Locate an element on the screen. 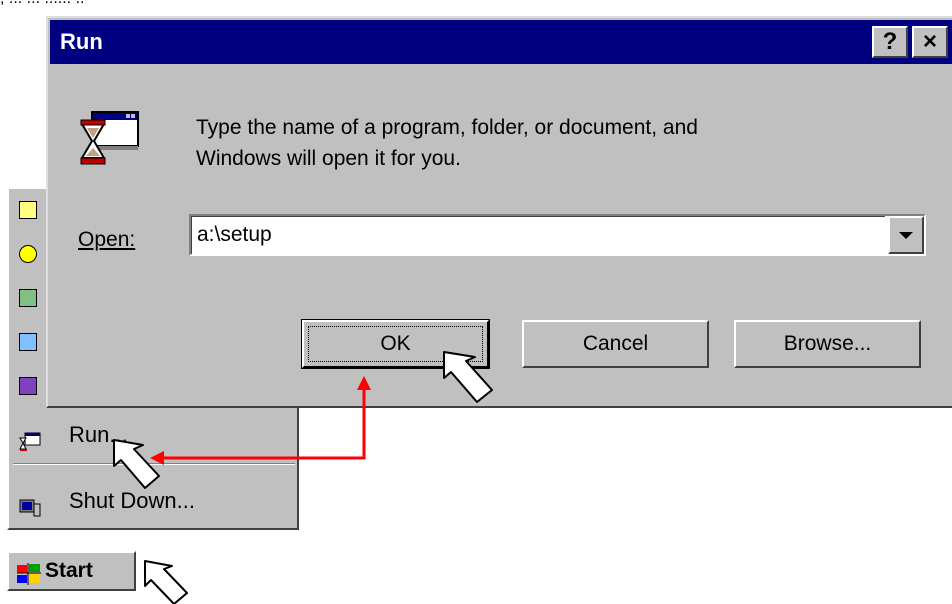  focus-rect is located at coordinates (395, 344).